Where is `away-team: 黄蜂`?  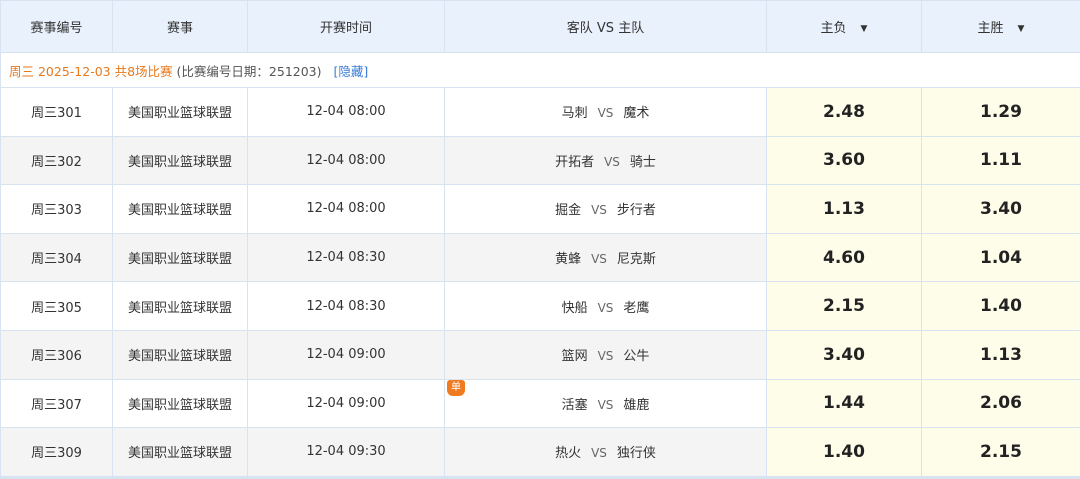 away-team: 黄蜂 is located at coordinates (568, 259).